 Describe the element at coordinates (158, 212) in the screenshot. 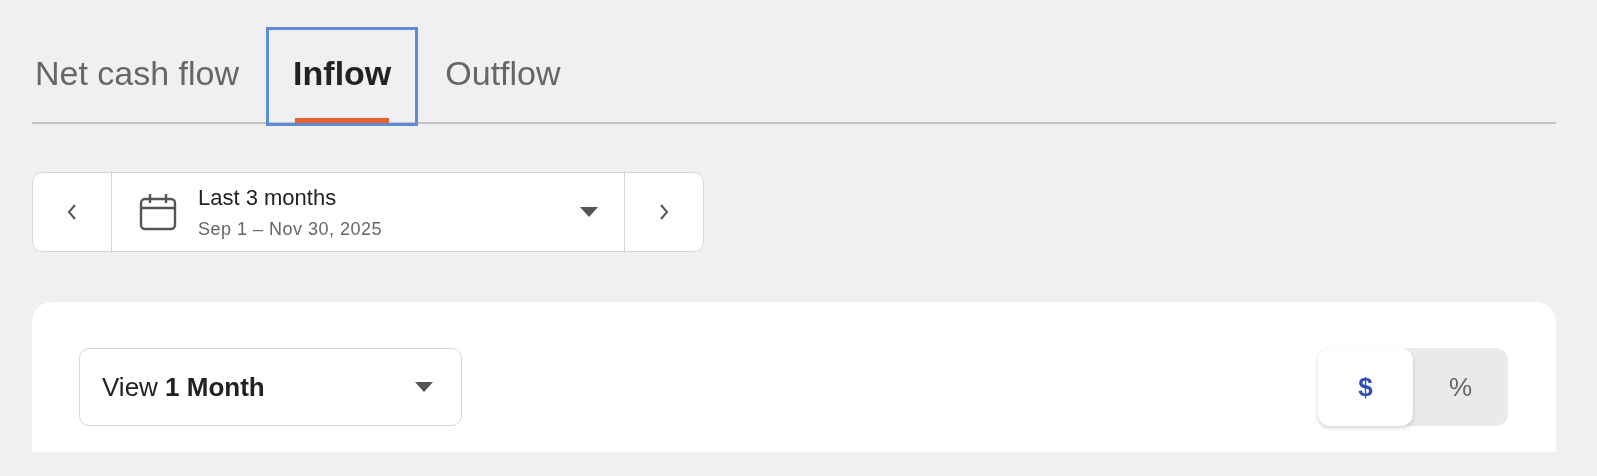

I see `calendar-icon` at that location.